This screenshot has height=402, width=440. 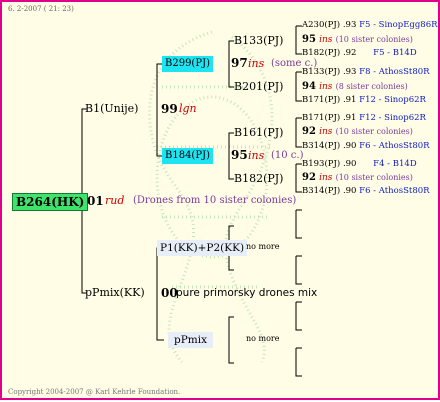 What do you see at coordinates (359, 53) in the screenshot?
I see `ancestor-row: B182(PJ) .92 F5 - B14D` at bounding box center [359, 53].